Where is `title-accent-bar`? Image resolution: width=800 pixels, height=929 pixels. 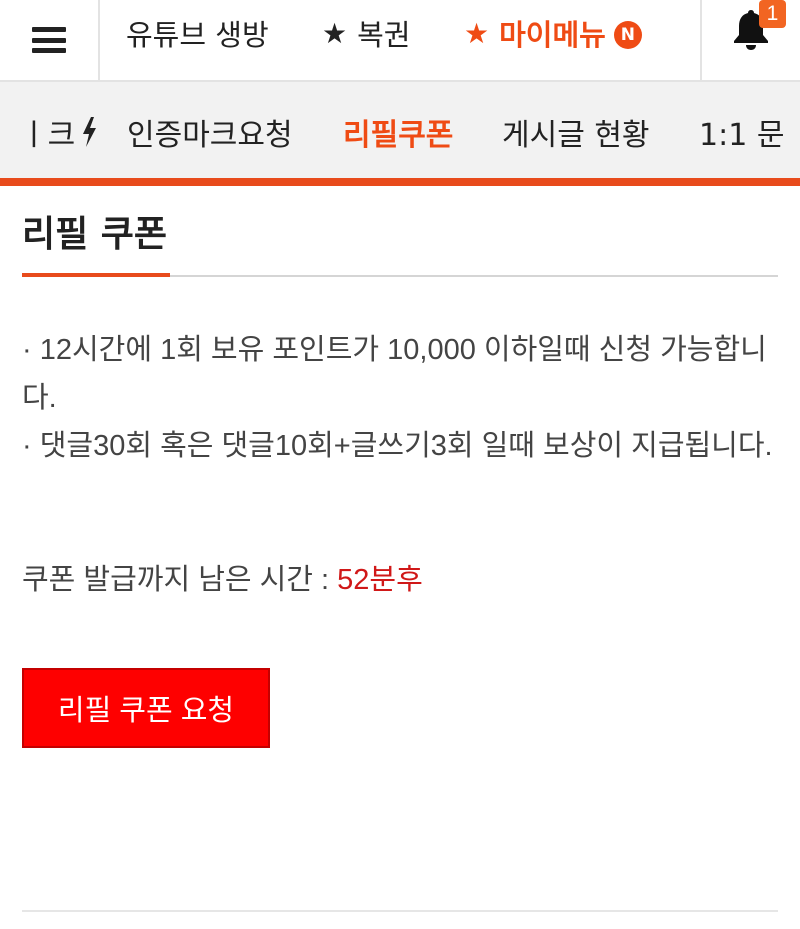 title-accent-bar is located at coordinates (96, 275).